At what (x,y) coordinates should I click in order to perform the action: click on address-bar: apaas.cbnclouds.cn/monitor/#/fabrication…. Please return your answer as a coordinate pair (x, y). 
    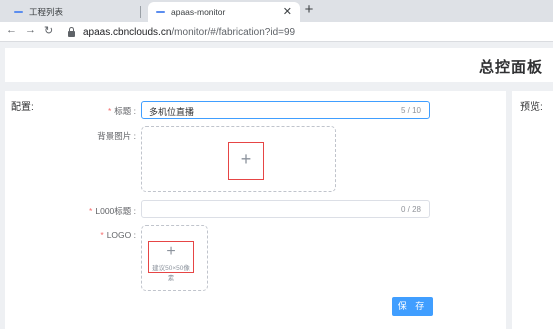
    Looking at the image, I should click on (307, 32).